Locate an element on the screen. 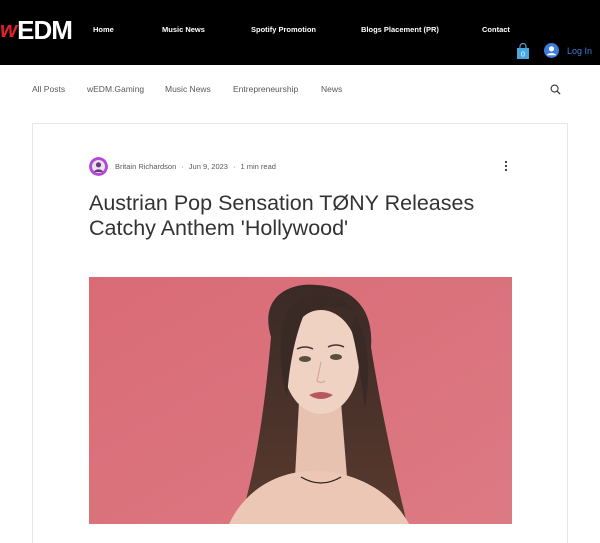 This screenshot has height=543, width=600. search-icon is located at coordinates (555, 89).